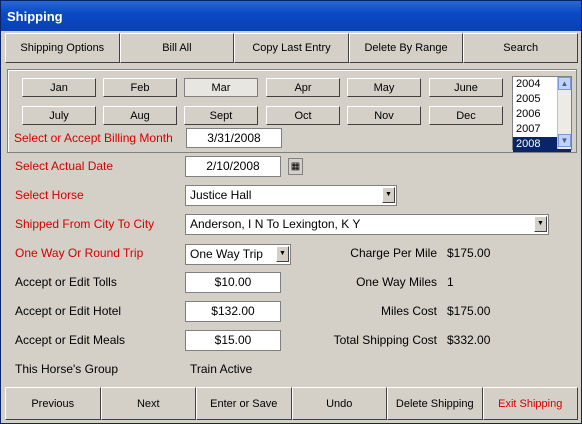 Image resolution: width=582 pixels, height=424 pixels. Describe the element at coordinates (226, 254) in the screenshot. I see `trip-select-value: One Way Trip` at that location.